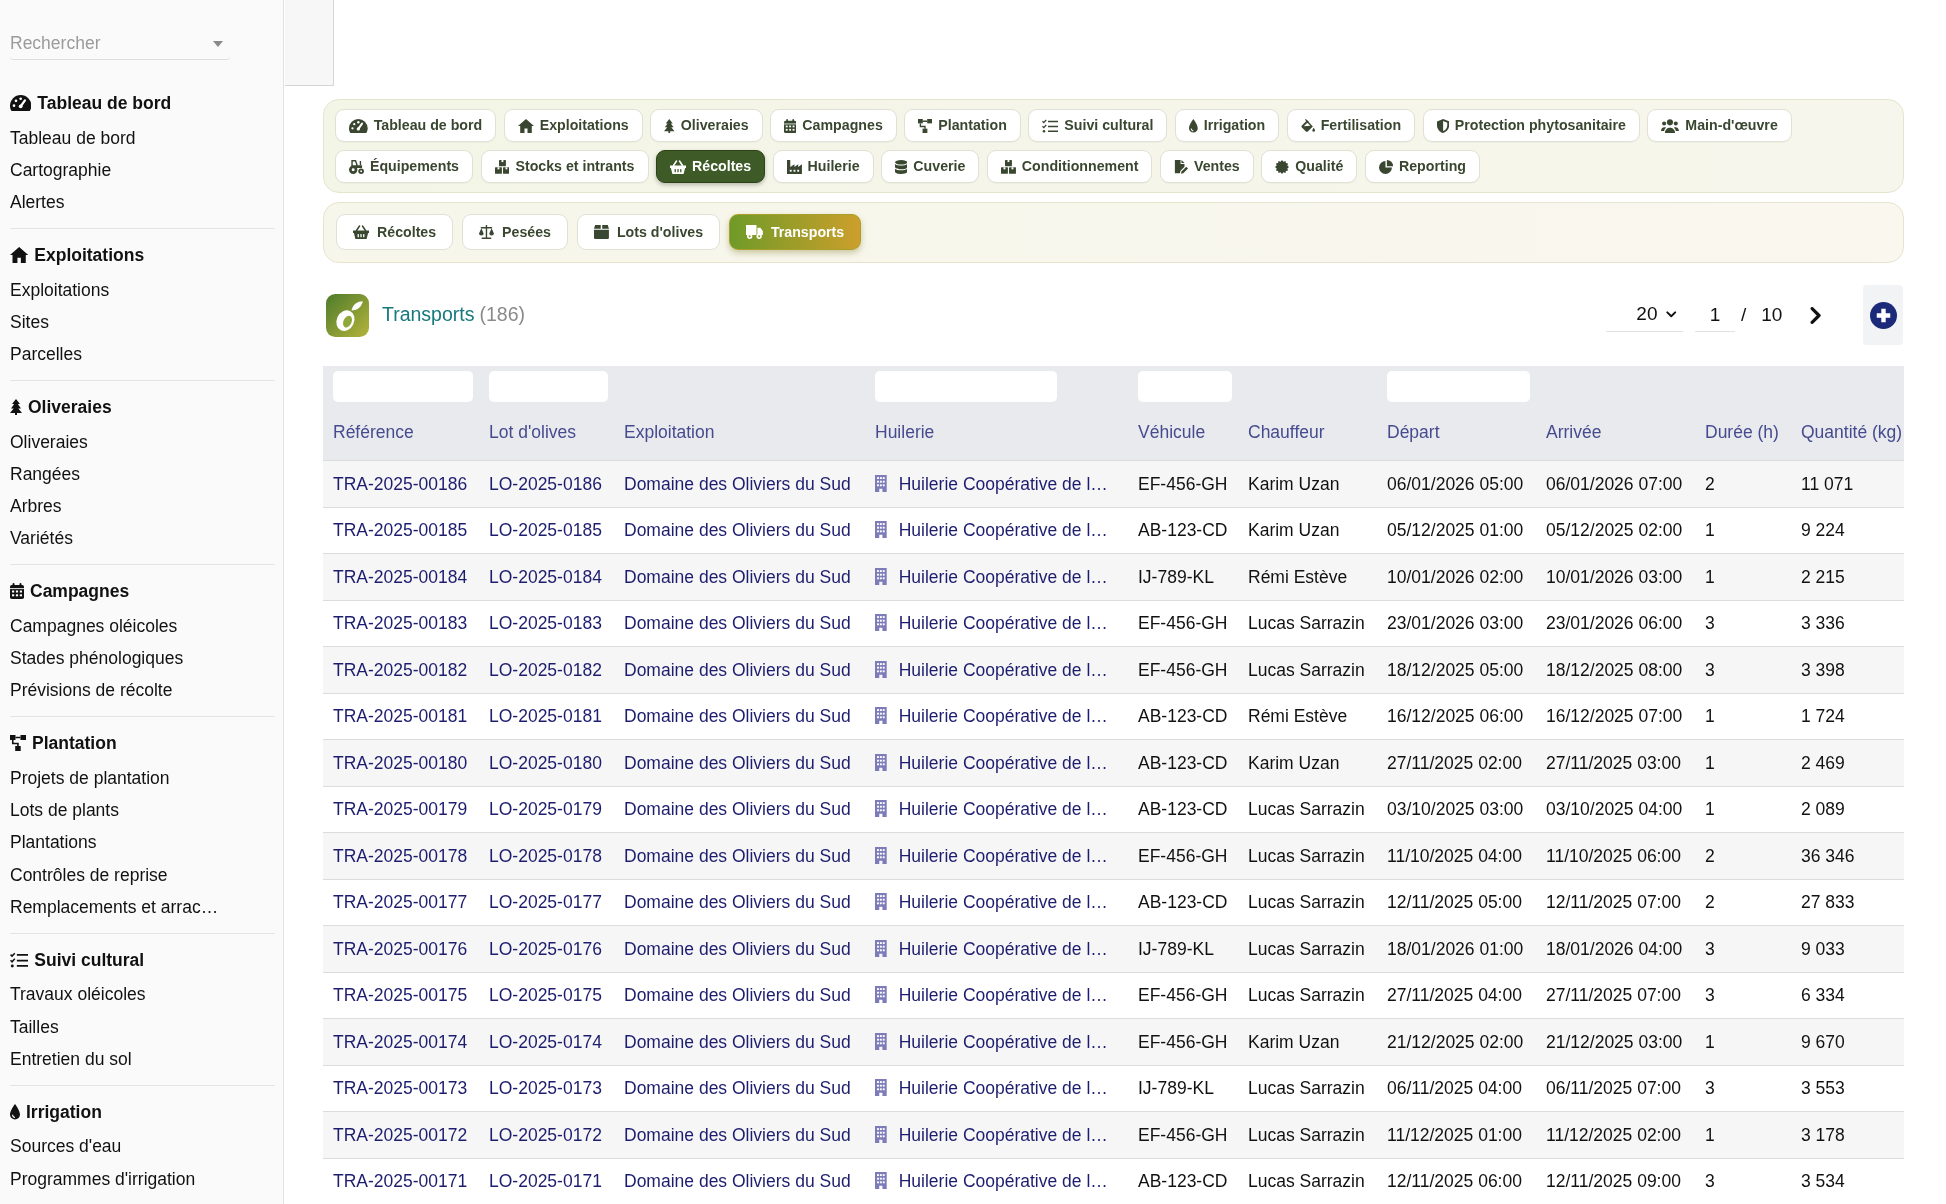 This screenshot has width=1946, height=1204. Describe the element at coordinates (1309, 166) in the screenshot. I see `module-tab: Qualité` at that location.